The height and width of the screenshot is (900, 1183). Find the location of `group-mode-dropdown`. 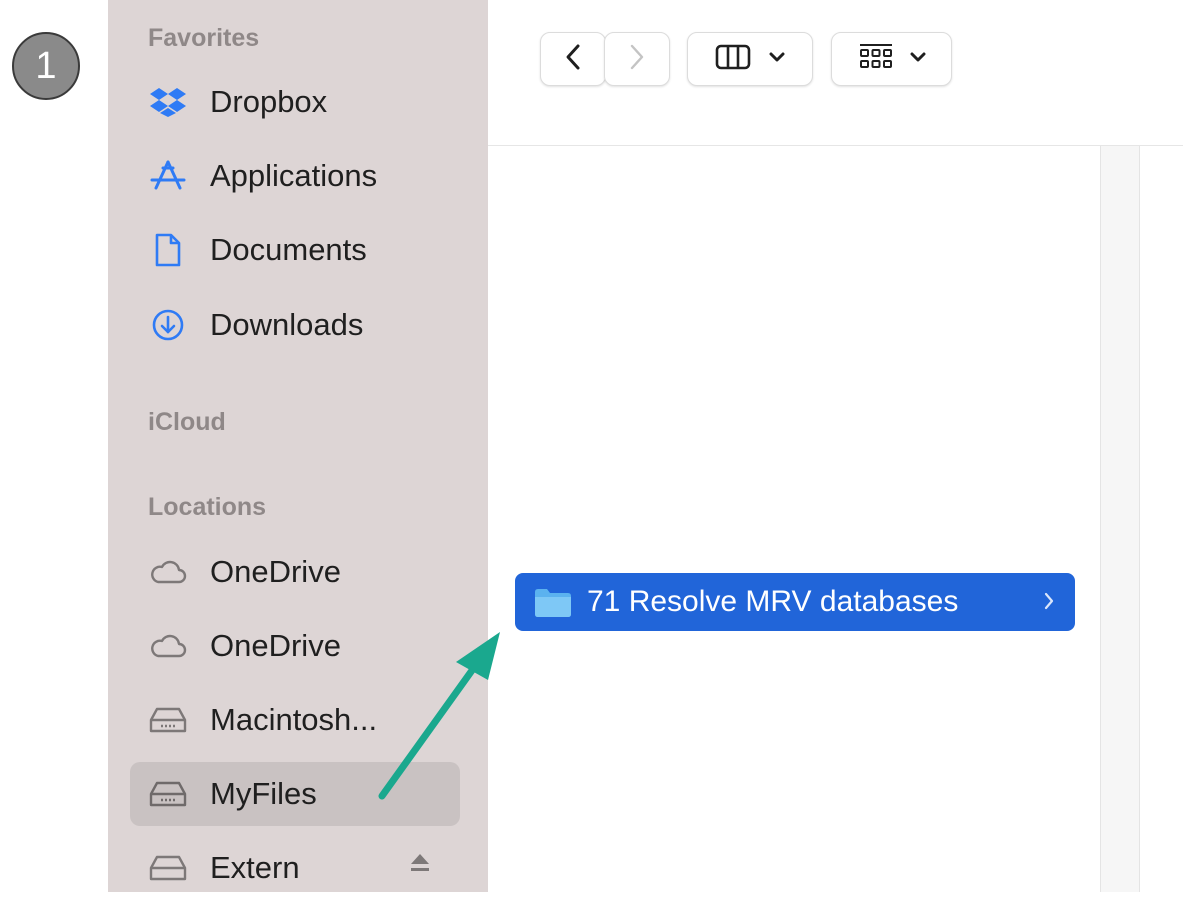

group-mode-dropdown is located at coordinates (891, 59).